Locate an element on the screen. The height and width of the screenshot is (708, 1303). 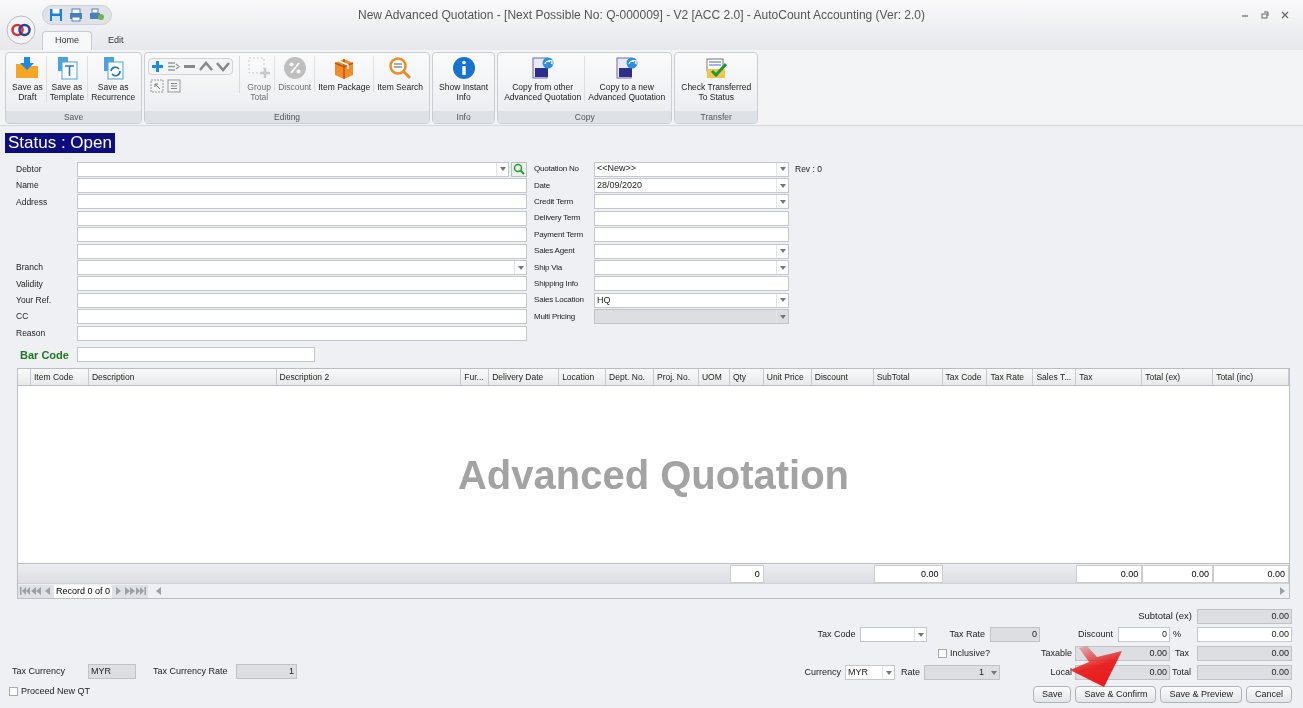
column-header: Tax Rate is located at coordinates (1010, 377).